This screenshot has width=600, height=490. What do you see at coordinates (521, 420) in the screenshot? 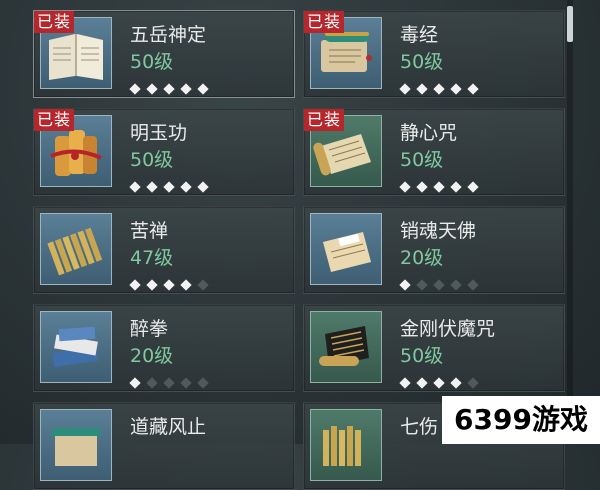
I see `watermark: 6399游戏` at bounding box center [521, 420].